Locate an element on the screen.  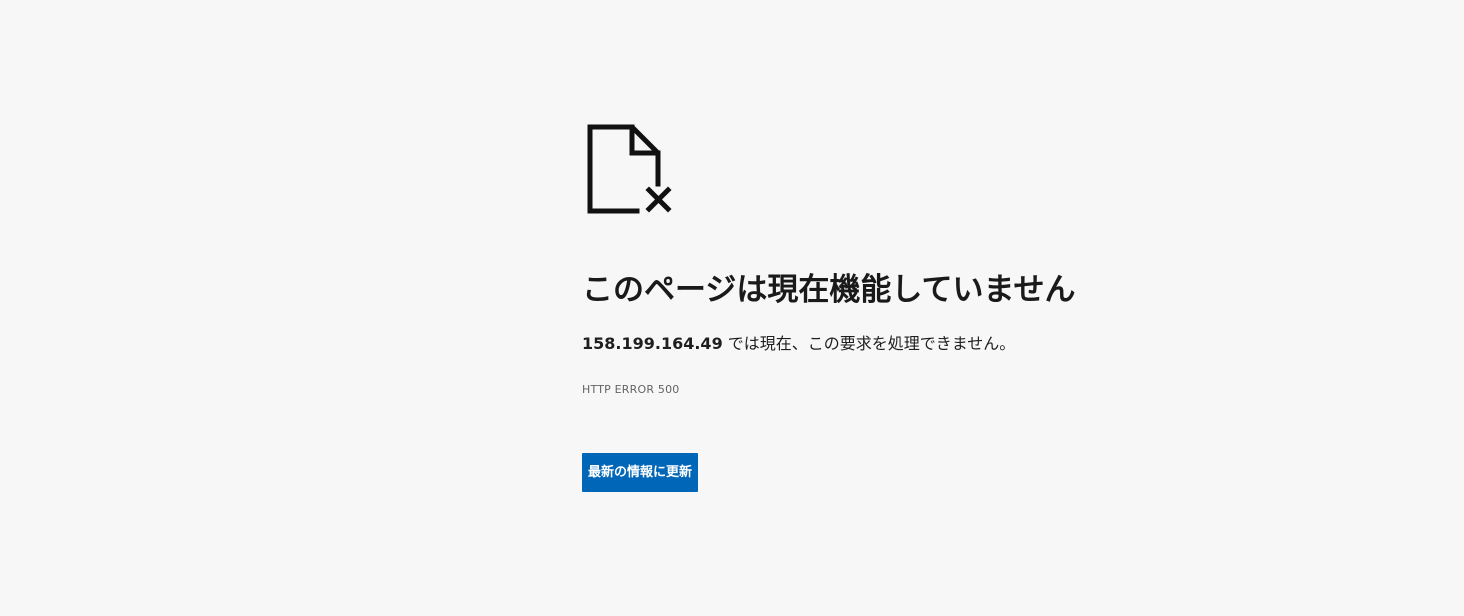
host-address: 158.199.164.49 is located at coordinates (652, 343).